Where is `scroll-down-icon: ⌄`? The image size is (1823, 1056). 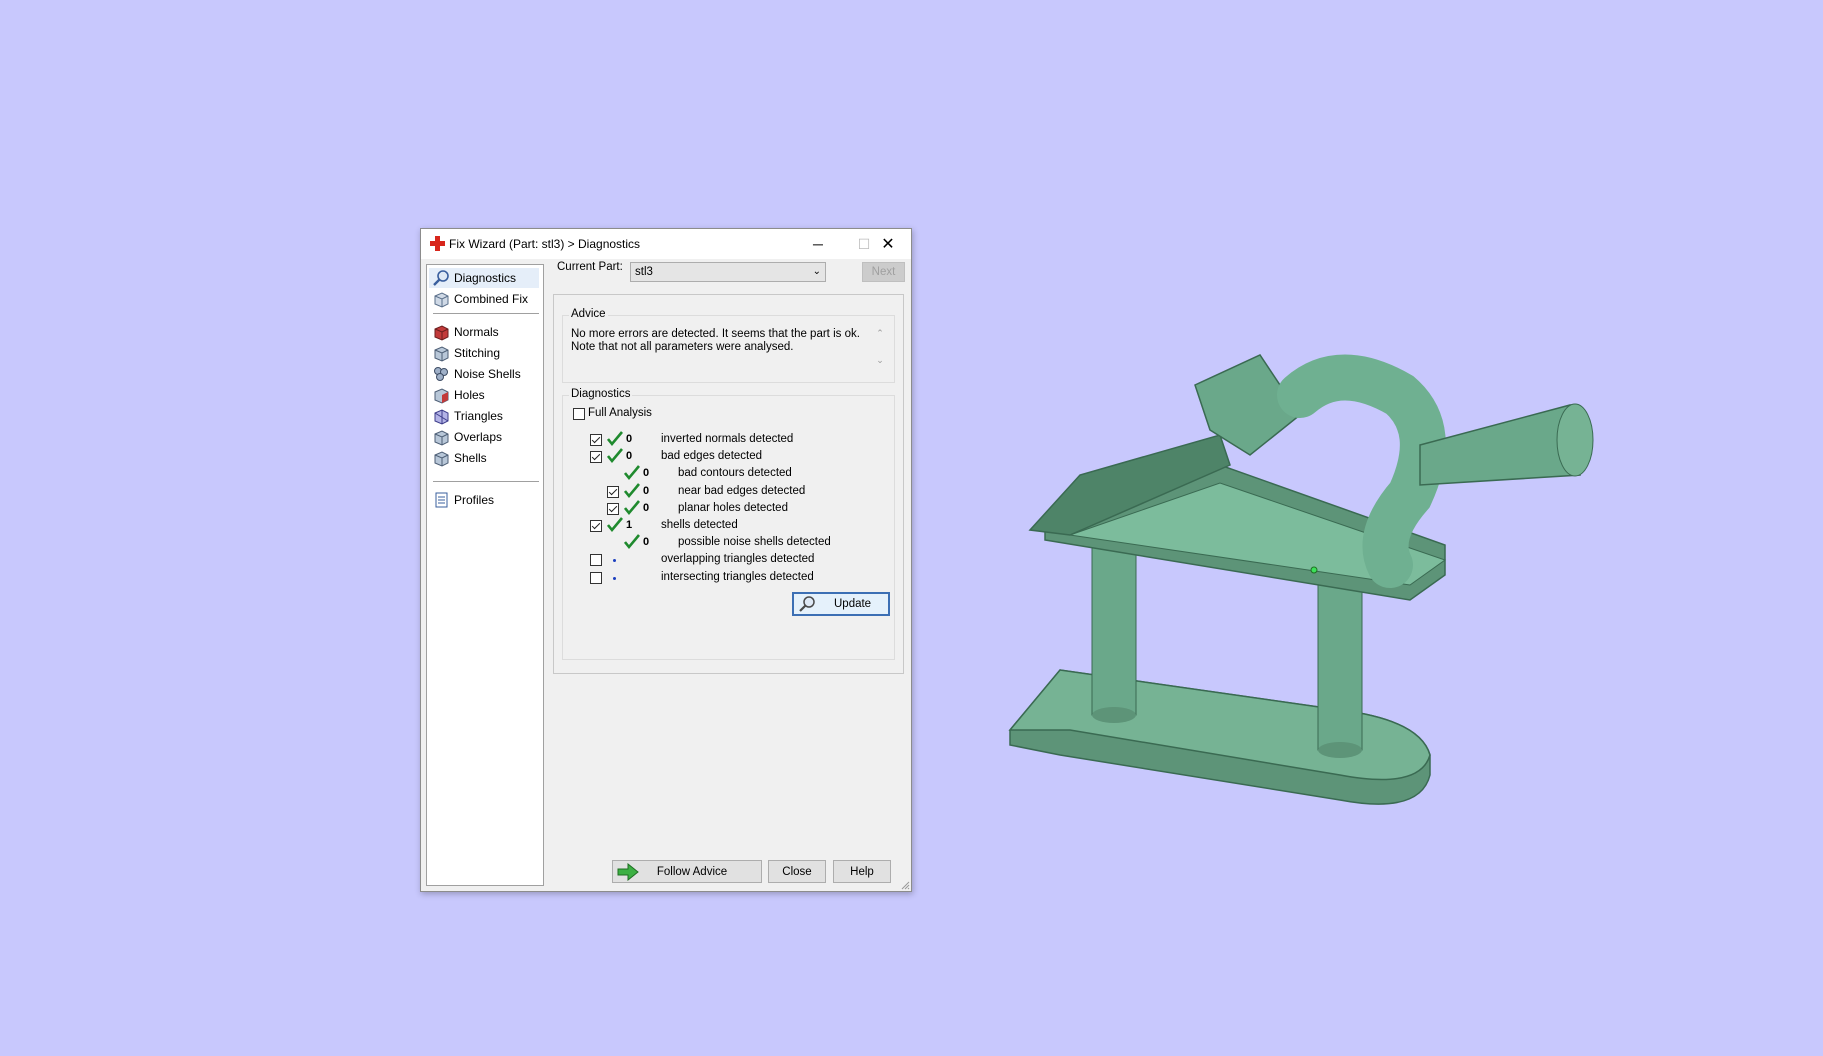
scroll-down-icon: ⌄ is located at coordinates (880, 360).